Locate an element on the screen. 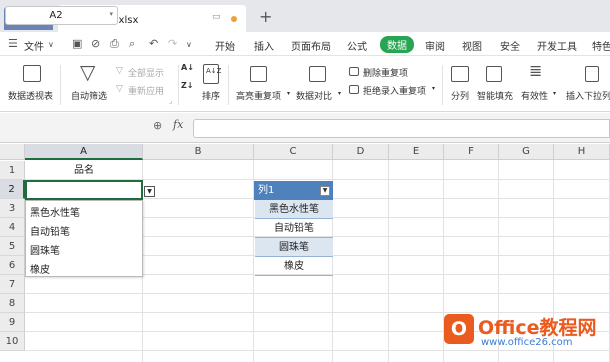 The width and height of the screenshot is (610, 362). dropdown-option: 自动铅笔 is located at coordinates (50, 230).